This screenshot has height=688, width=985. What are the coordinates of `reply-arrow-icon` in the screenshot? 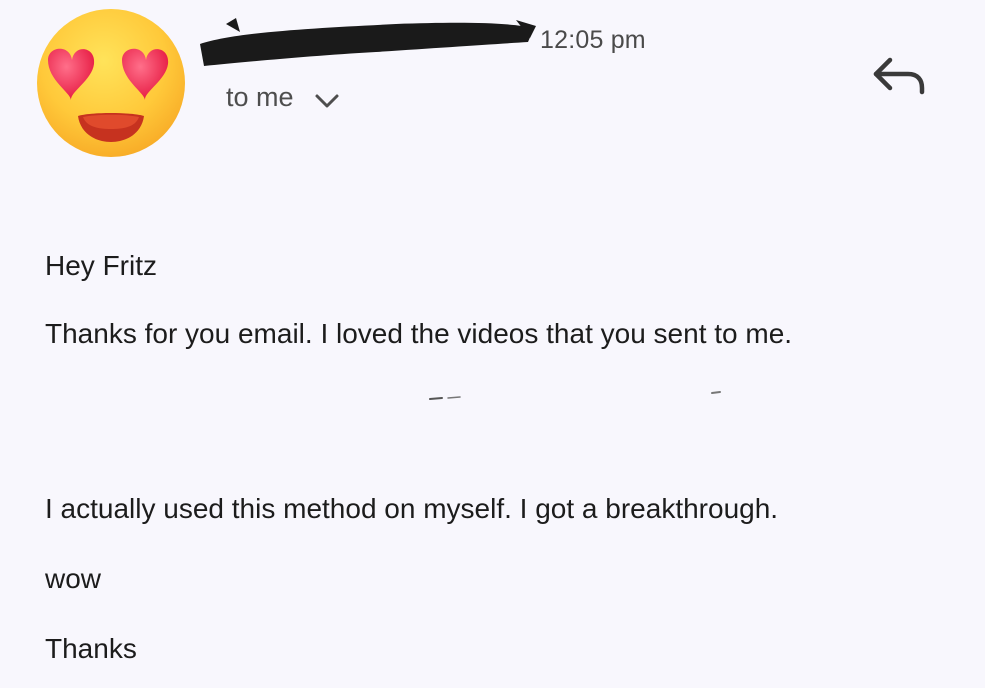 It's located at (898, 76).